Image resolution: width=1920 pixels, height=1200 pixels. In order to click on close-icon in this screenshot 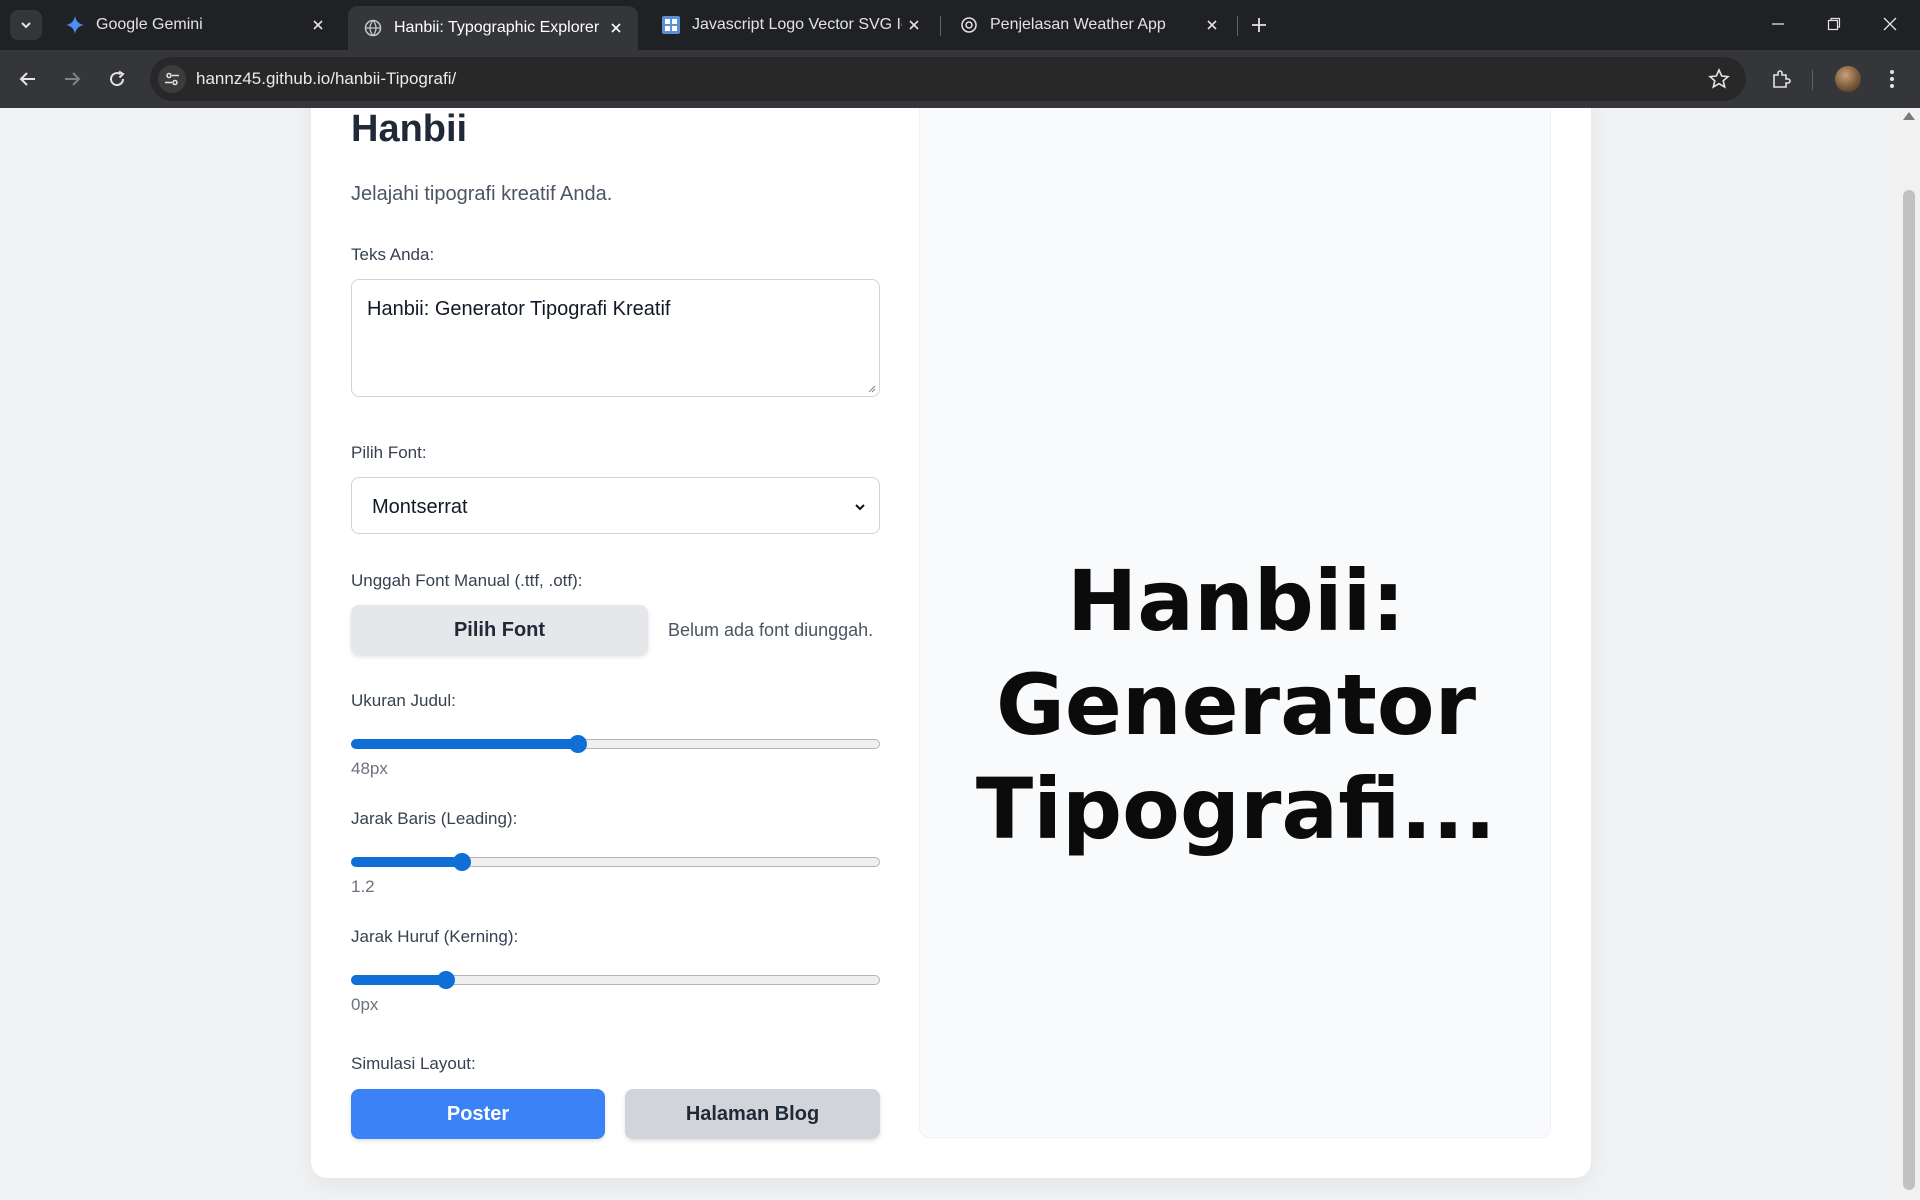, I will do `click(1890, 24)`.